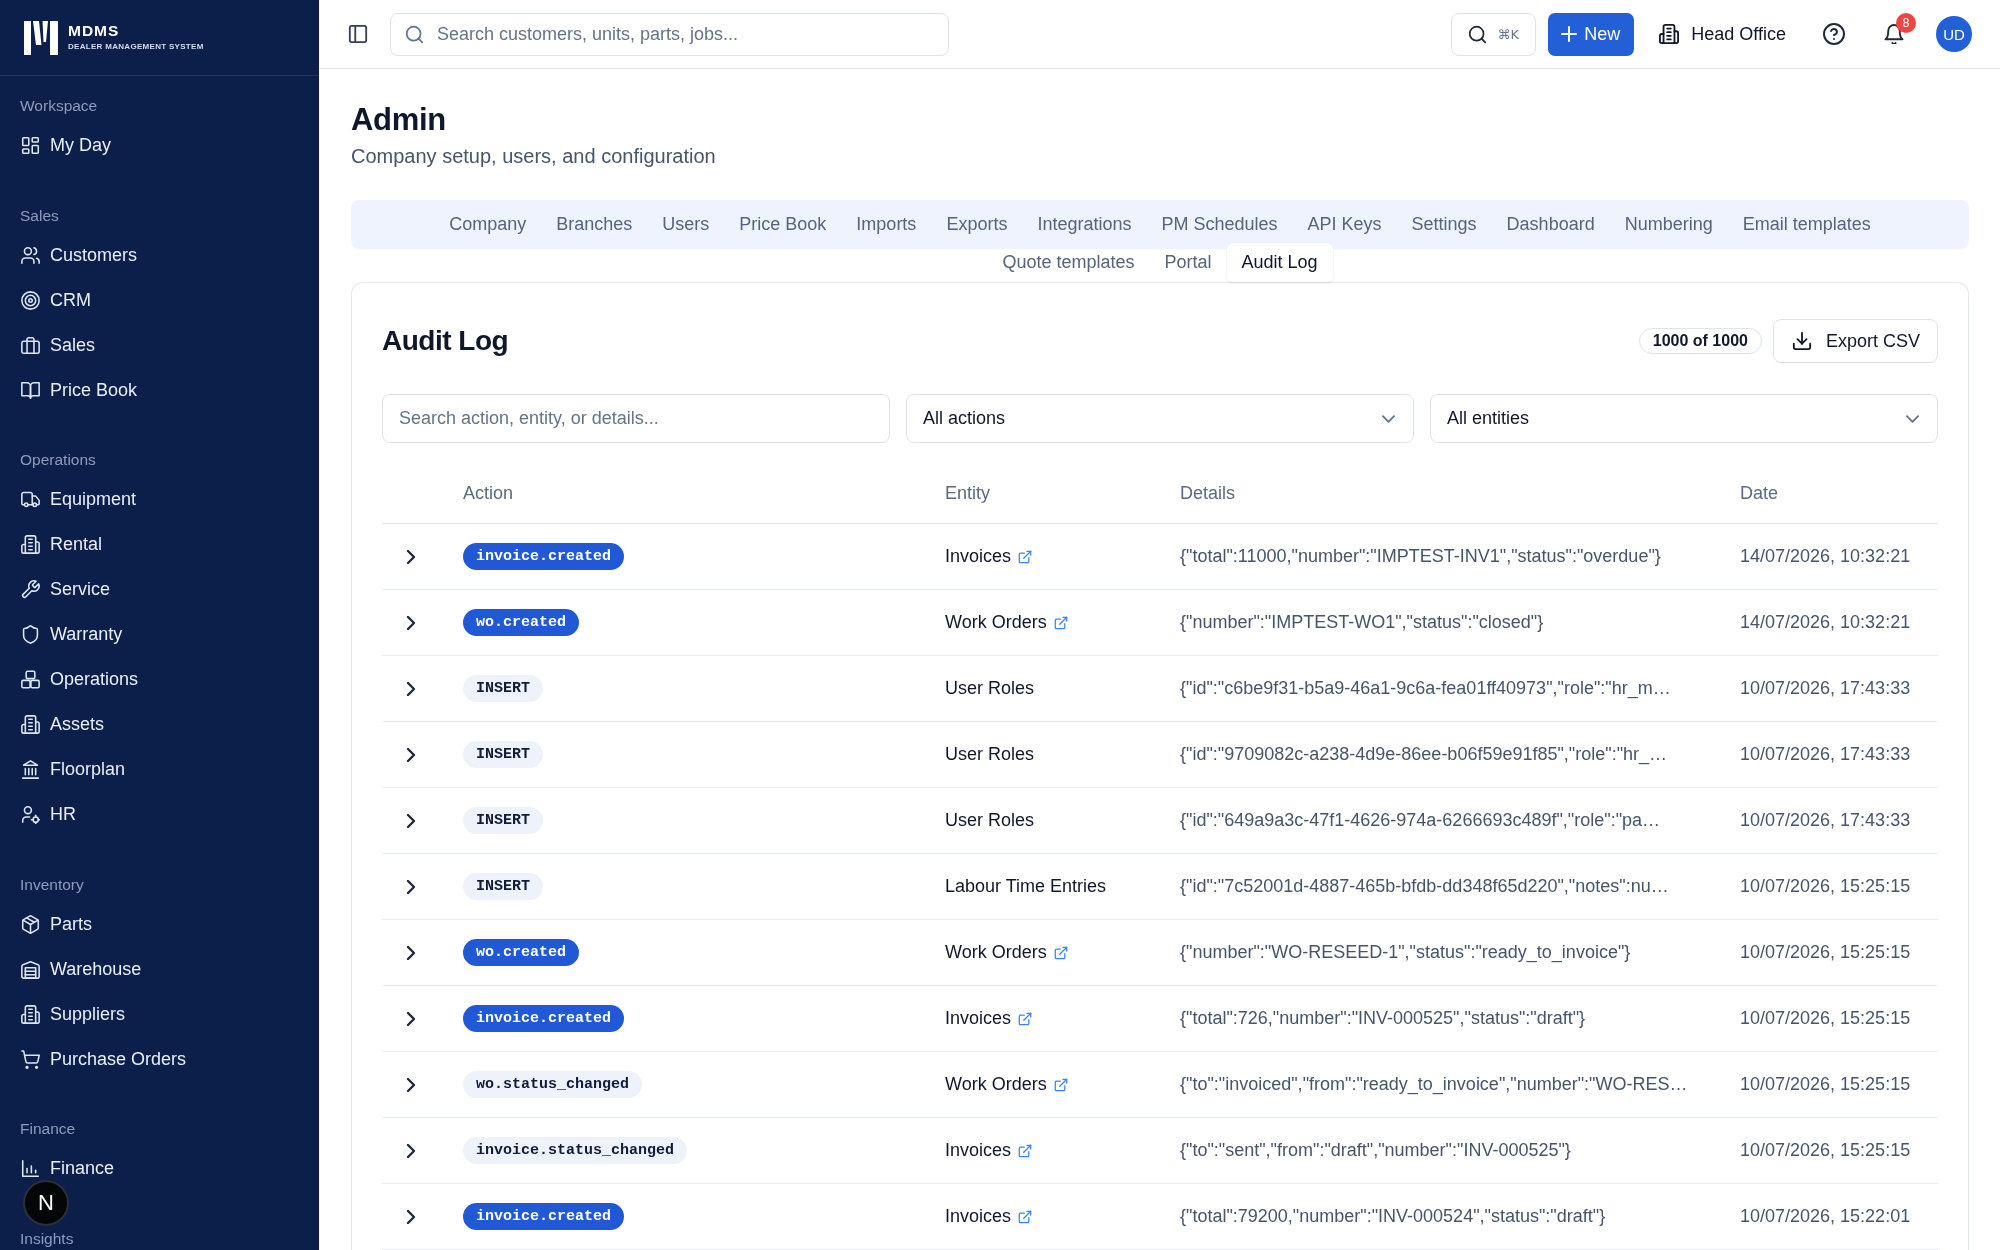 Image resolution: width=2000 pixels, height=1250 pixels. I want to click on table-cell: {"number":"IMPTEST-WO1","status":"closed"}, so click(1362, 622).